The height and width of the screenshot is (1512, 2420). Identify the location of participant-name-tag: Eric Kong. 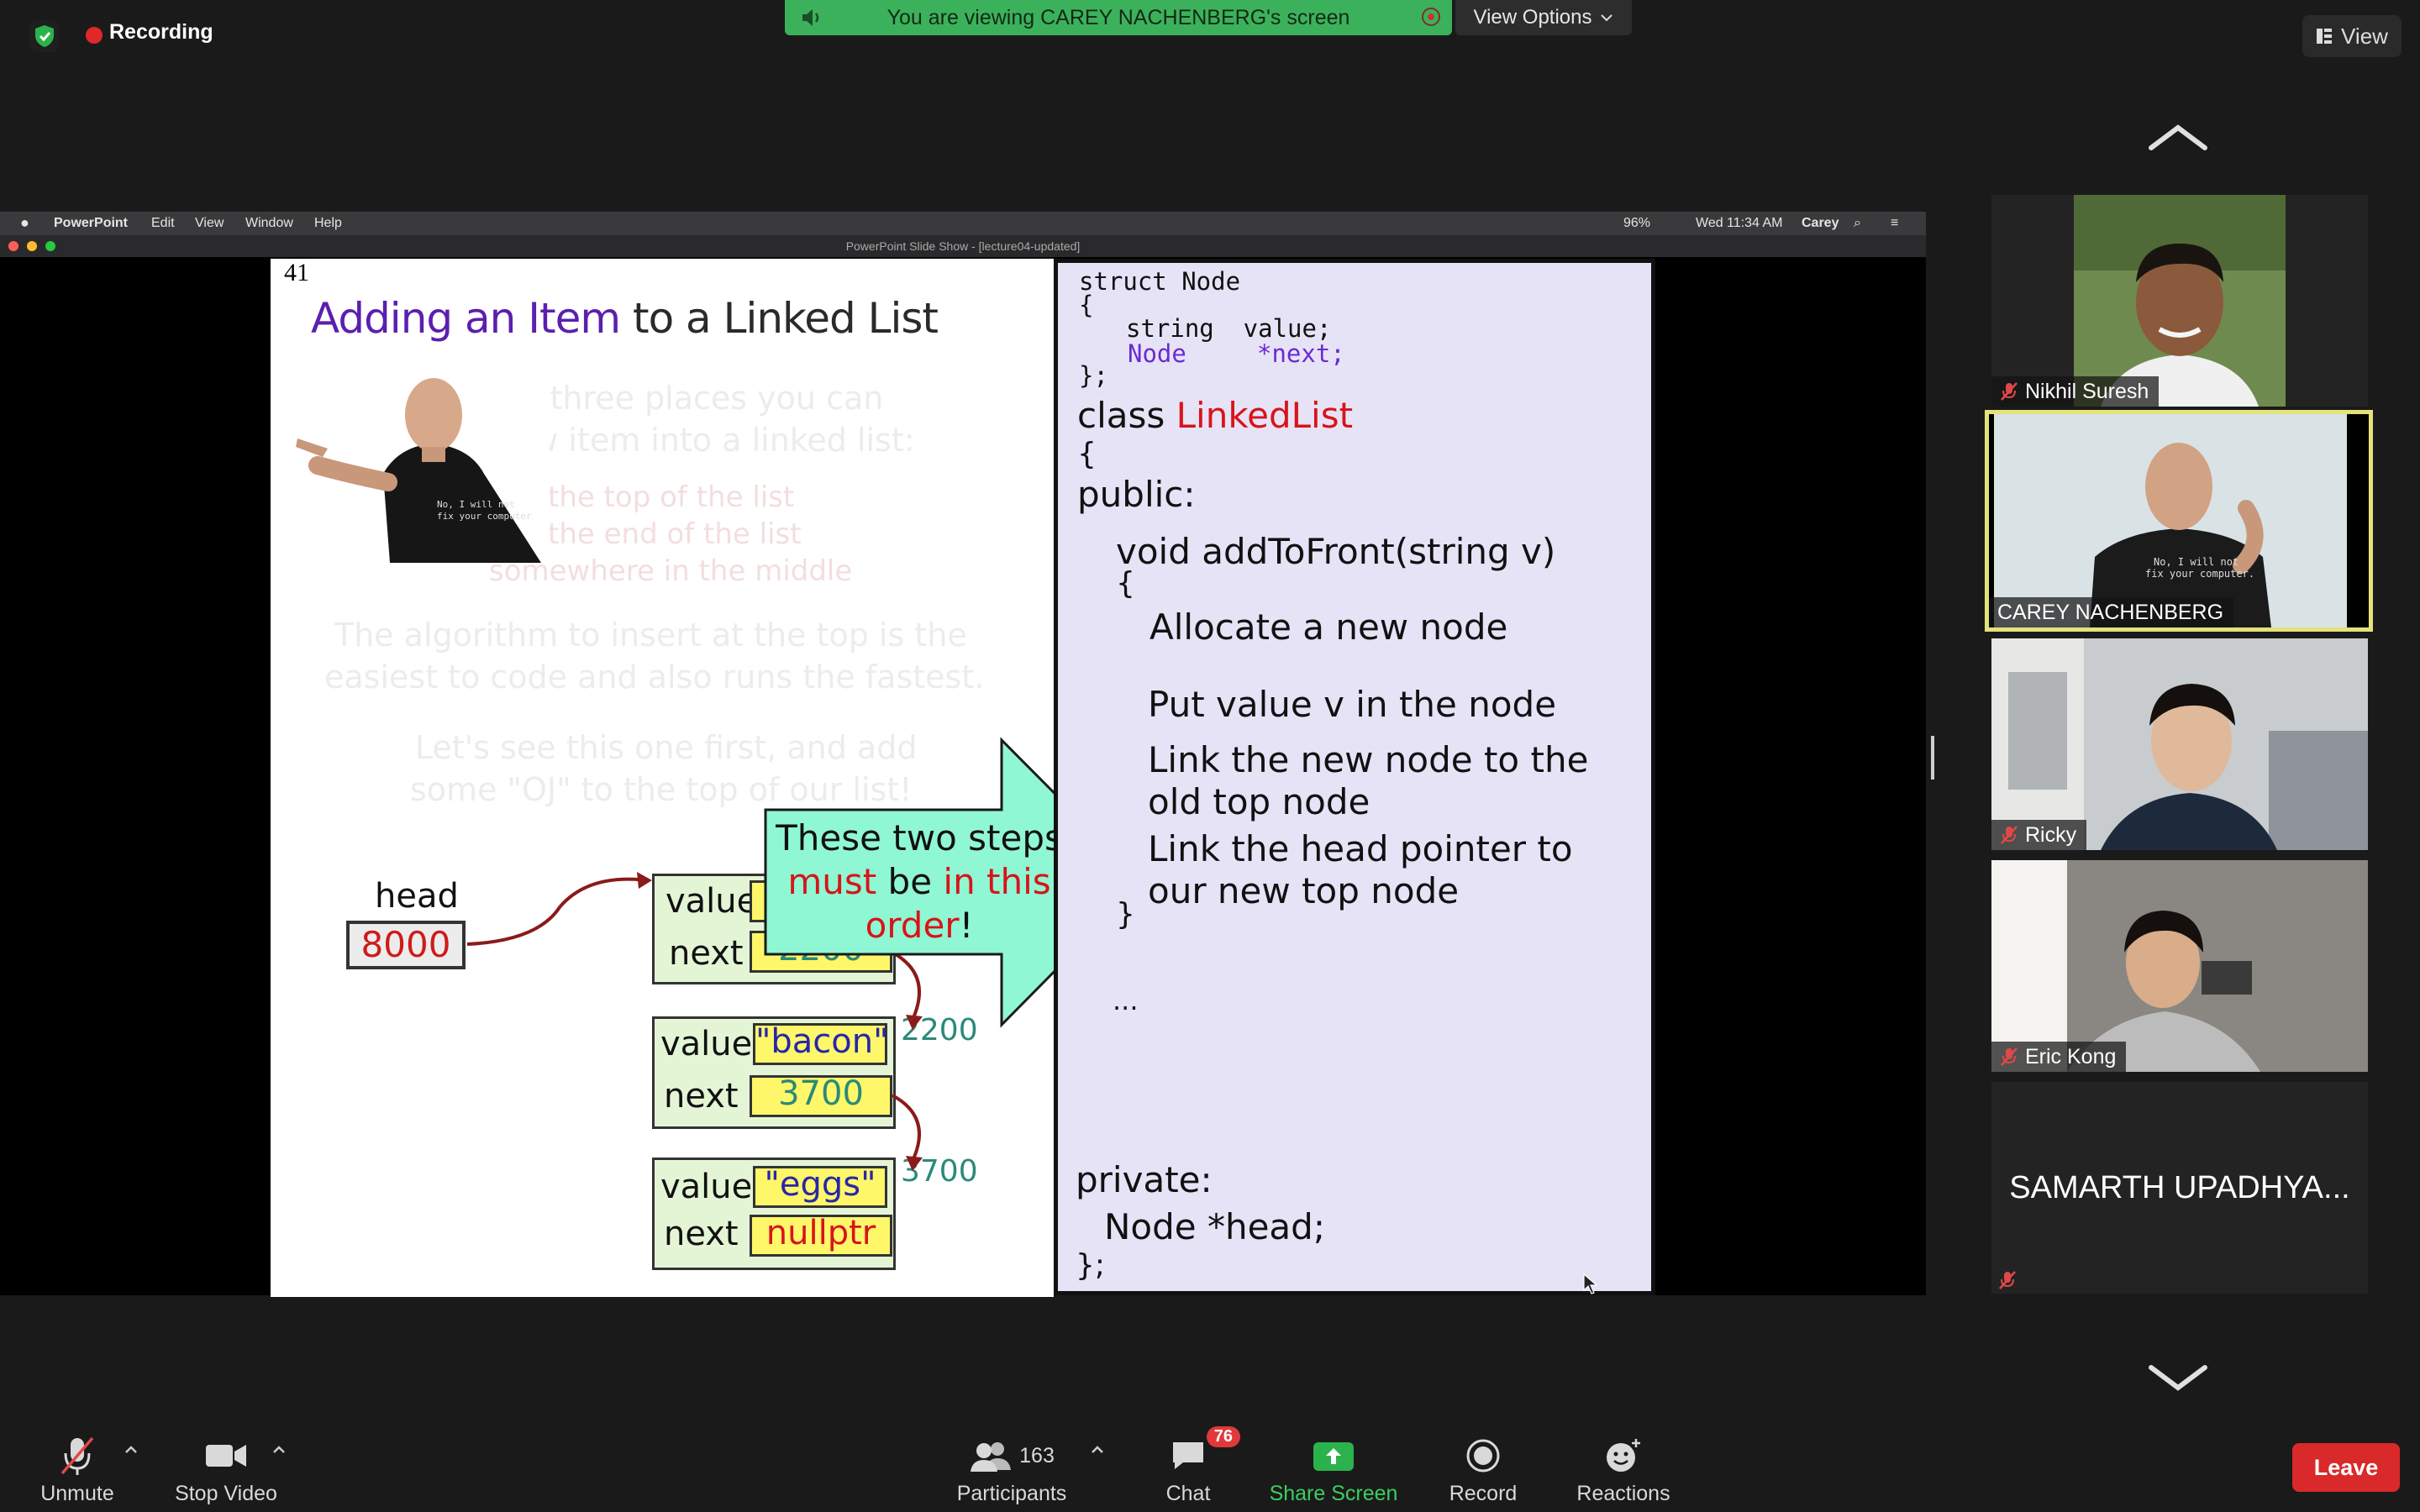
(2059, 1057).